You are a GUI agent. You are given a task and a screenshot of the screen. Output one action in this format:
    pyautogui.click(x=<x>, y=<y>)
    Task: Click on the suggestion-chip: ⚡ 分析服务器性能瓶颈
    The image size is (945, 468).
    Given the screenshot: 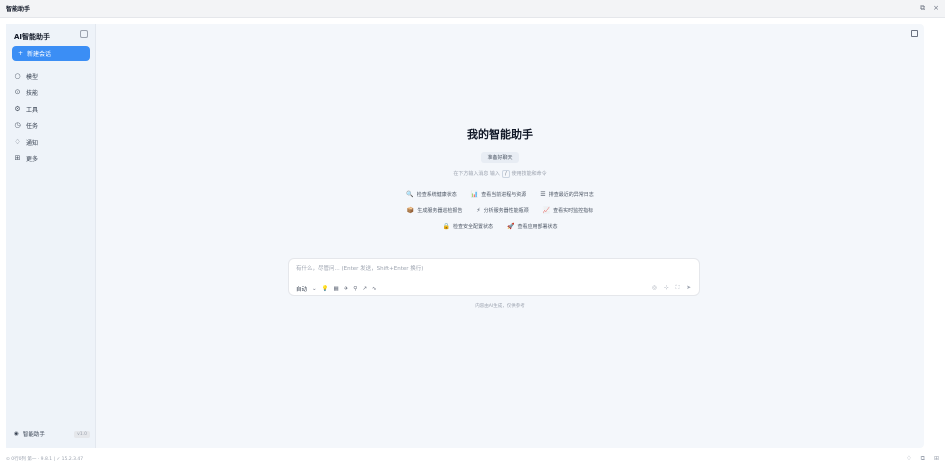 What is the action you would take?
    pyautogui.click(x=502, y=210)
    